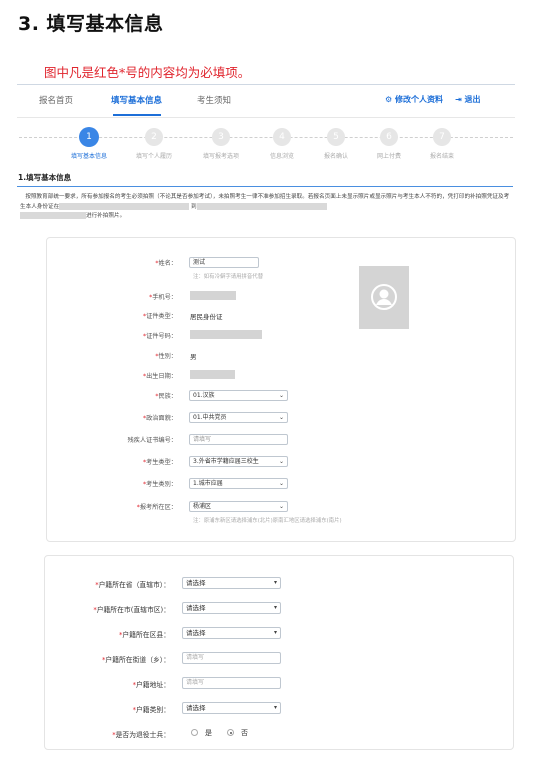 The height and width of the screenshot is (773, 533). I want to click on nation-select: 01.汉族 ⌄, so click(238, 395).